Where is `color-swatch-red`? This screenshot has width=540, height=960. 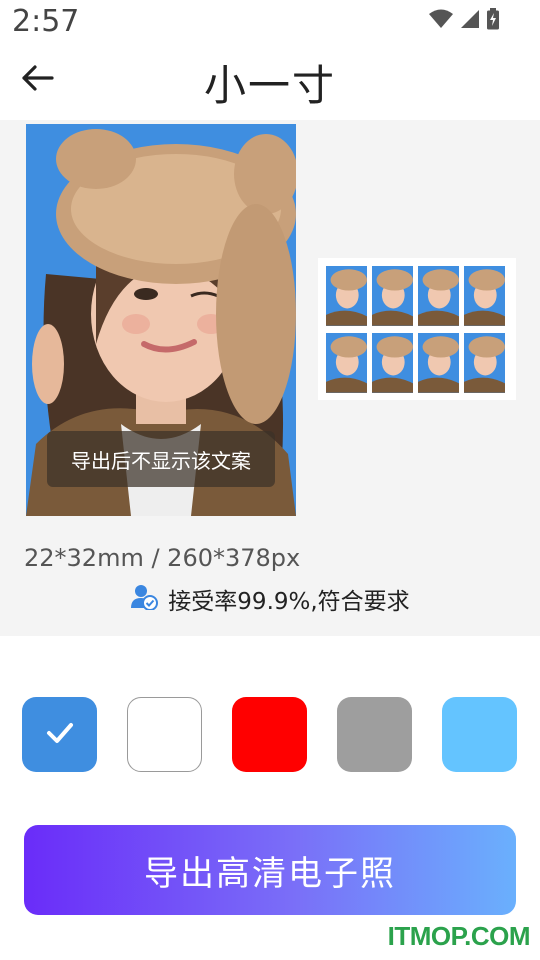
color-swatch-red is located at coordinates (269, 734).